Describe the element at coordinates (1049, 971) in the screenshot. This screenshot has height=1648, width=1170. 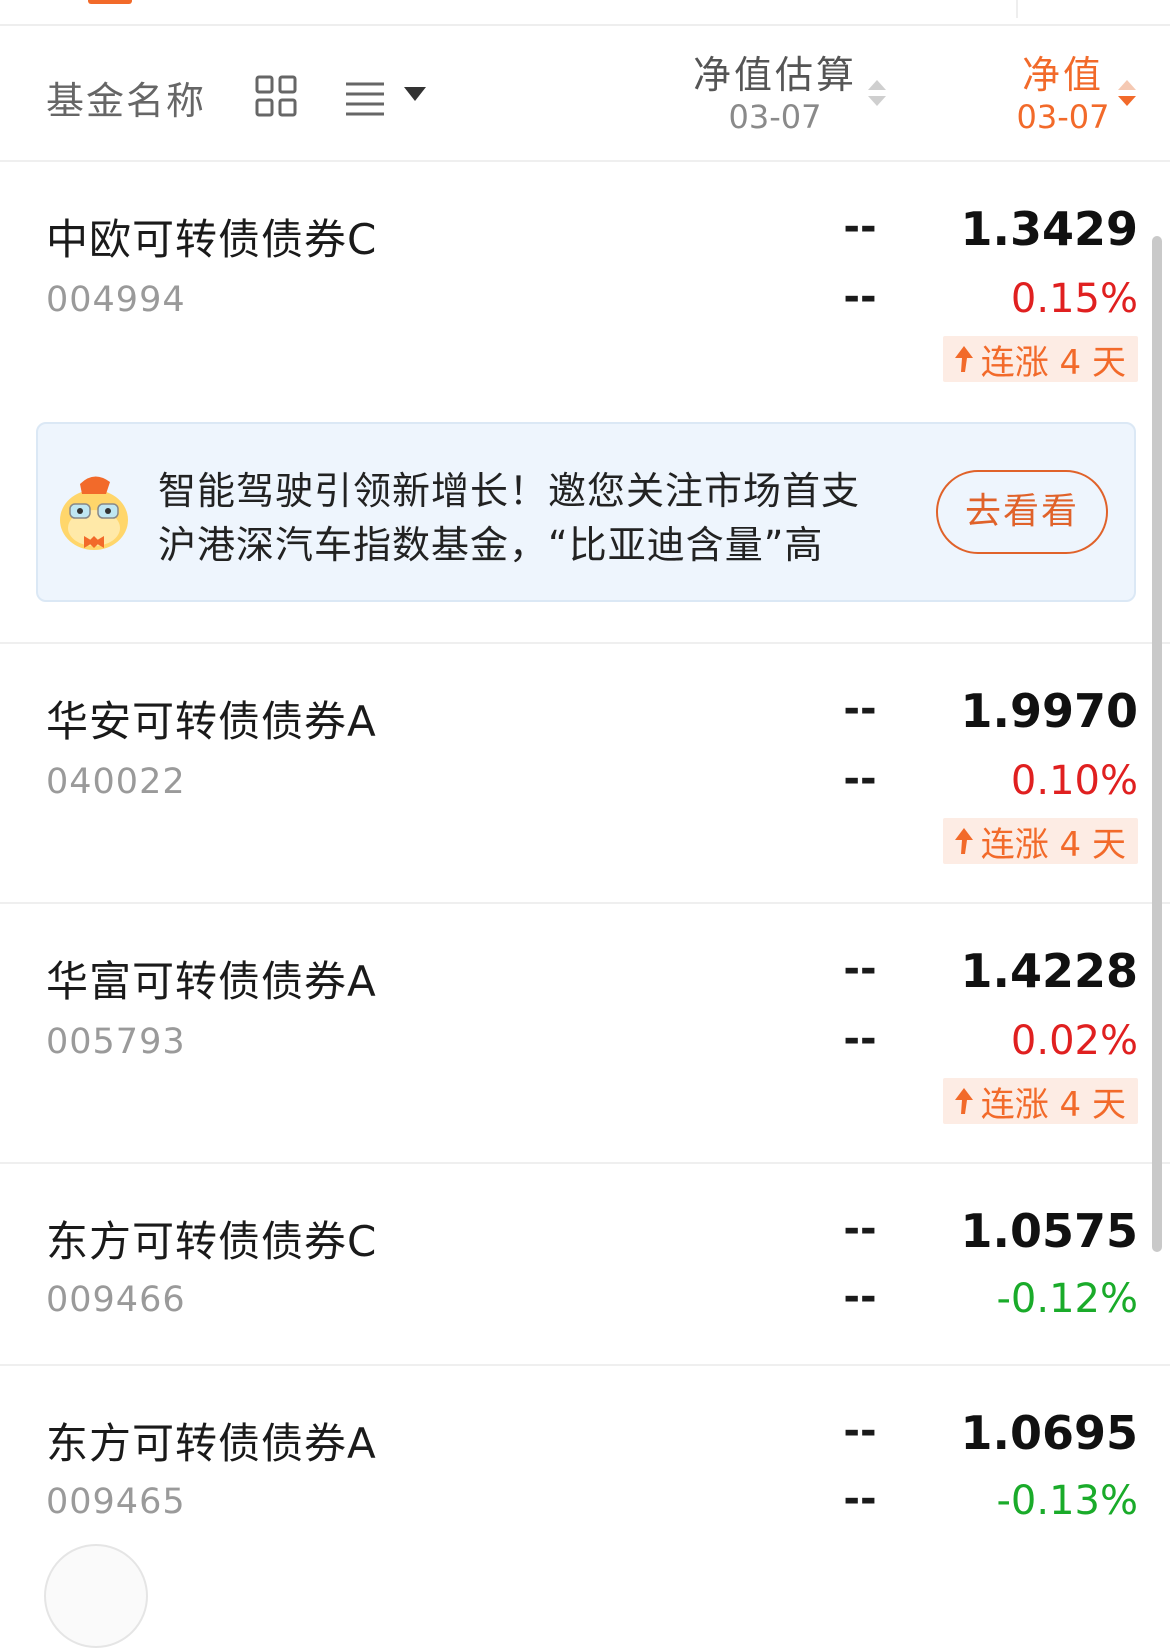
I see `nav-value: 1.4228` at that location.